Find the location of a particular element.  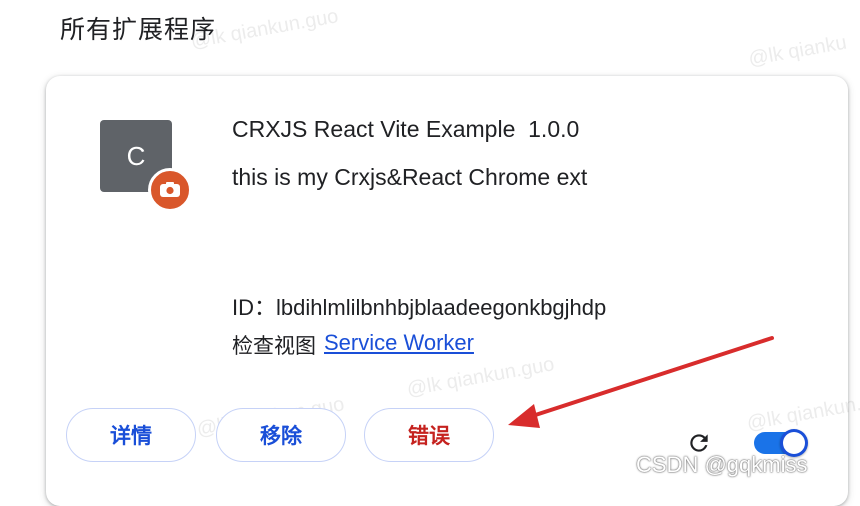

extension-icon-letter: C is located at coordinates (136, 155).